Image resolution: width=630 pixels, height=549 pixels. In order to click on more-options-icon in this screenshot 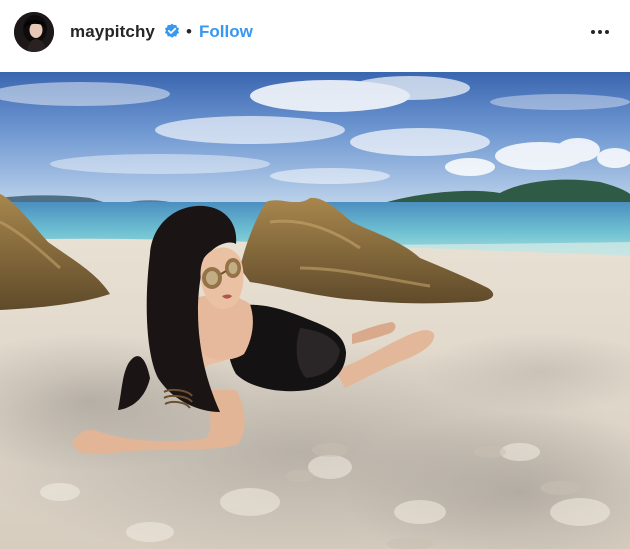, I will do `click(600, 32)`.